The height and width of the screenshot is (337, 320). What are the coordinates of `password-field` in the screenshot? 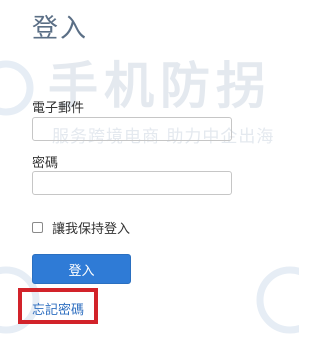 It's located at (132, 183).